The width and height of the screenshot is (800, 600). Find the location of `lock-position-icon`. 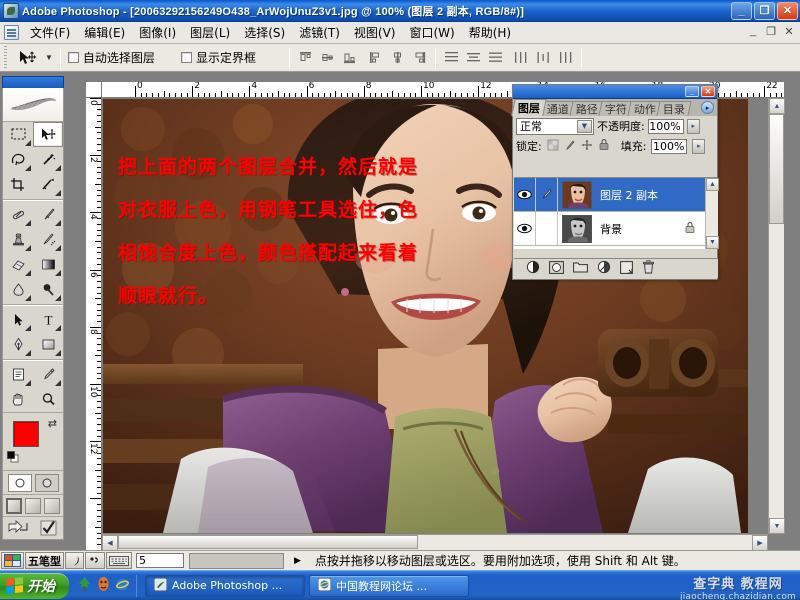

lock-position-icon is located at coordinates (587, 146).